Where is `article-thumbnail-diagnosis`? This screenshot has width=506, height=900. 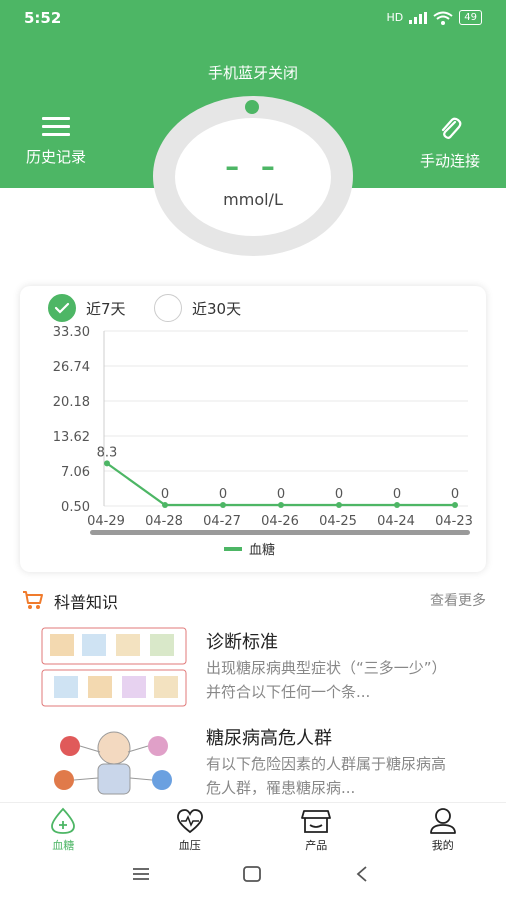
article-thumbnail-diagnosis is located at coordinates (114, 667).